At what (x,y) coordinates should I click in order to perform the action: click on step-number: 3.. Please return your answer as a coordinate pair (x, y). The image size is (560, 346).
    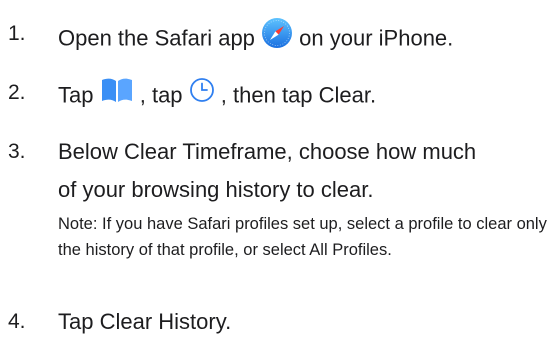
    Looking at the image, I should click on (17, 151).